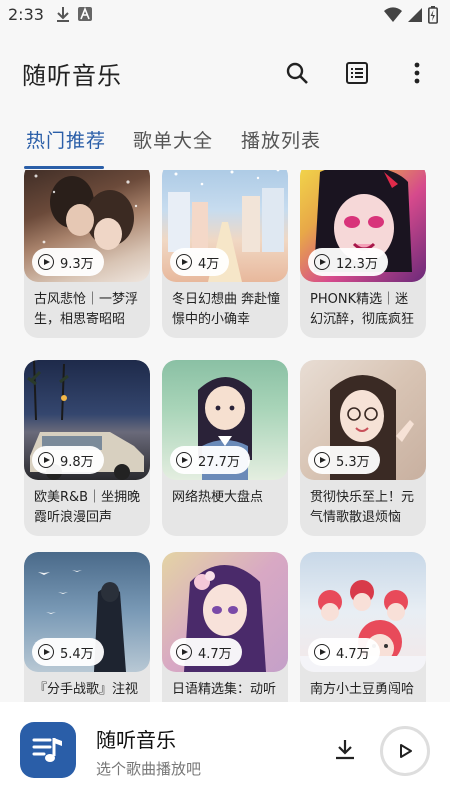  Describe the element at coordinates (363, 226) in the screenshot. I see `cover-image: 12.3万` at that location.